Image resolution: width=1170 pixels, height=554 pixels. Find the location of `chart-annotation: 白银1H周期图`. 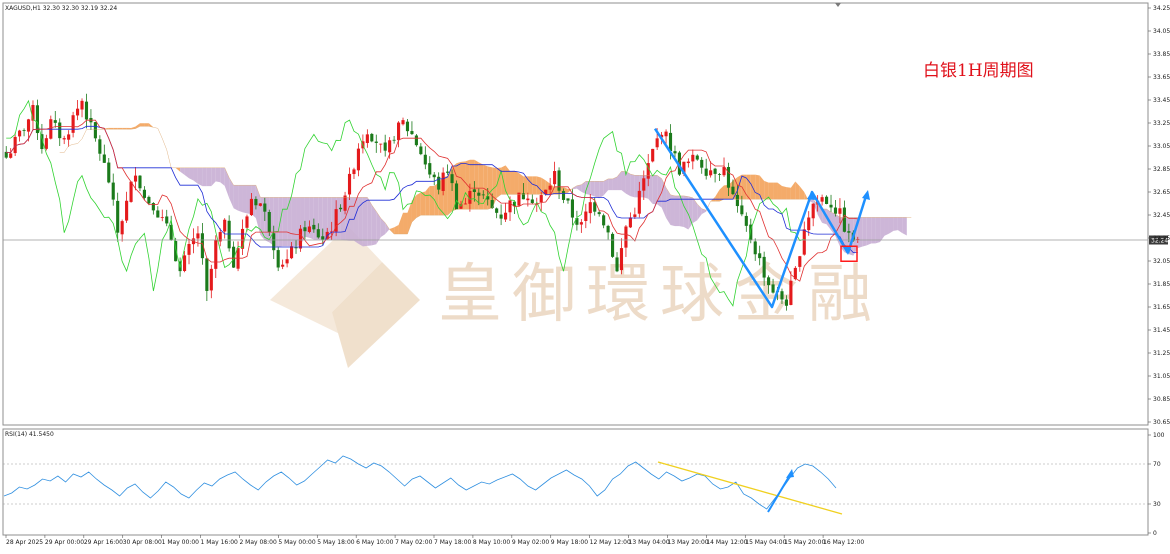

chart-annotation: 白银1H周期图 is located at coordinates (978, 71).